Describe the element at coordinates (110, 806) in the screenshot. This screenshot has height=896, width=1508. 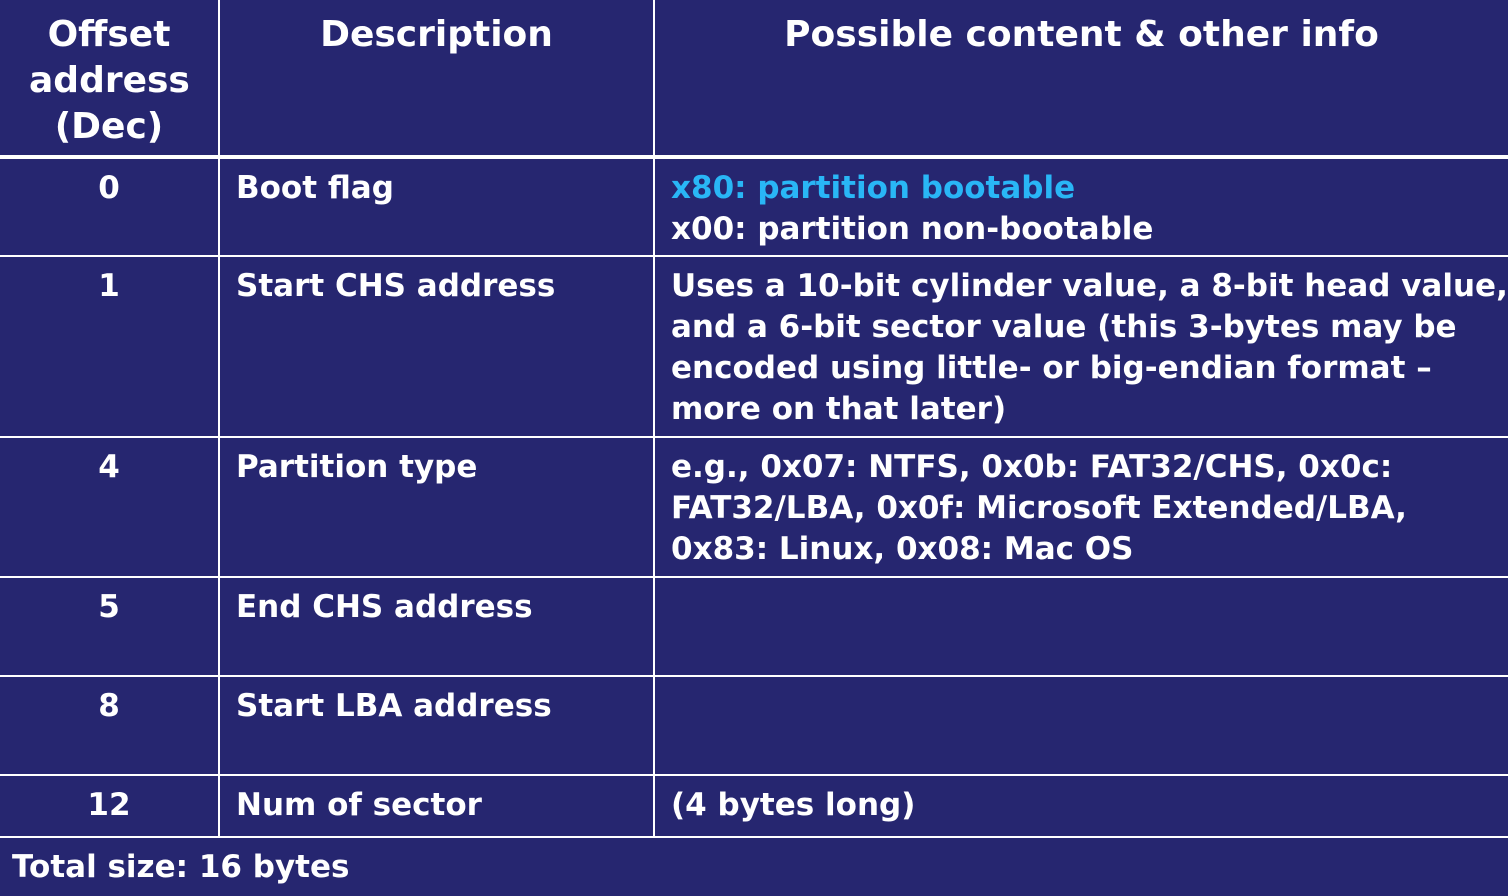
I see `offset-cell: 12` at that location.